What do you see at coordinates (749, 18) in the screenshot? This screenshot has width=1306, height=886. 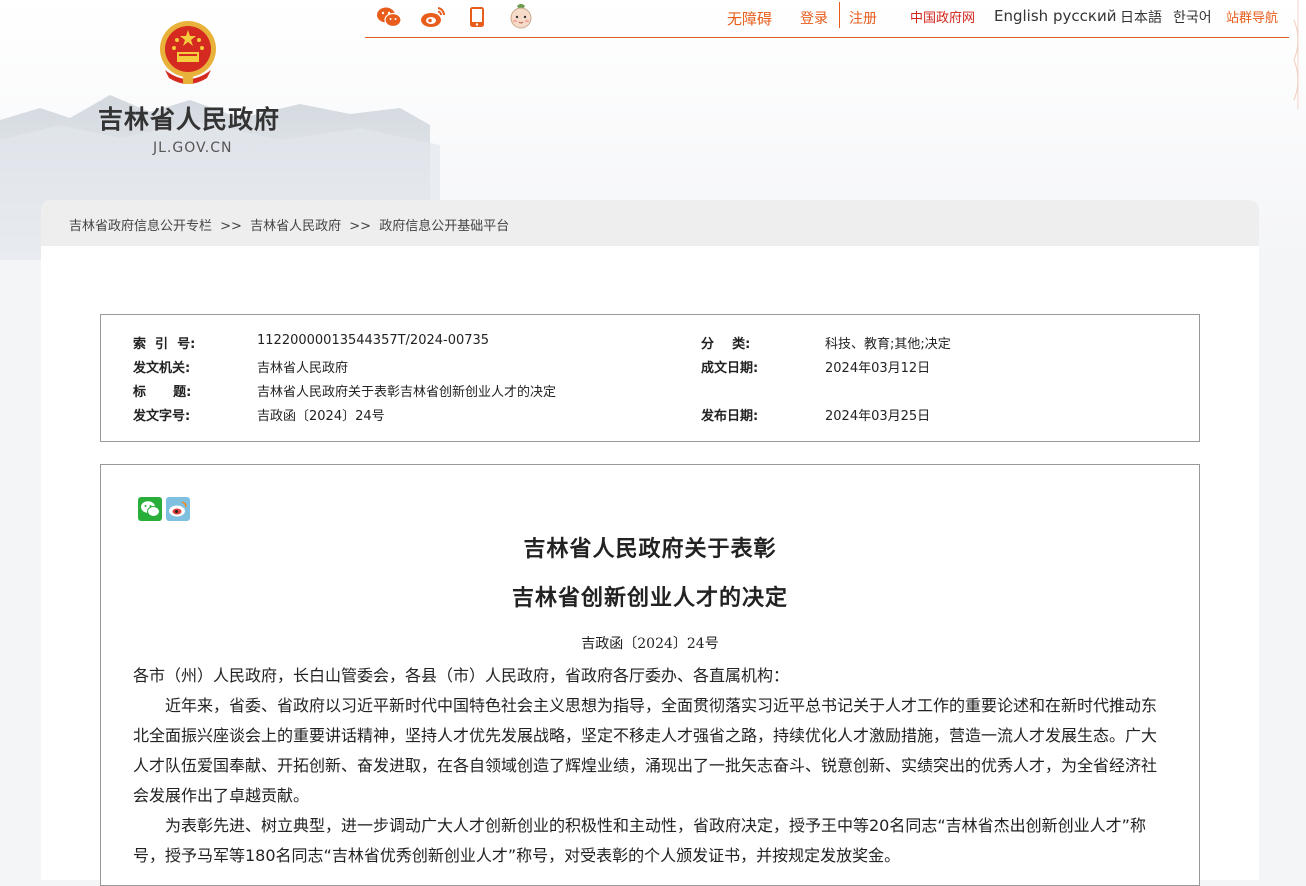 I see `accessibility-link: 无障碍` at bounding box center [749, 18].